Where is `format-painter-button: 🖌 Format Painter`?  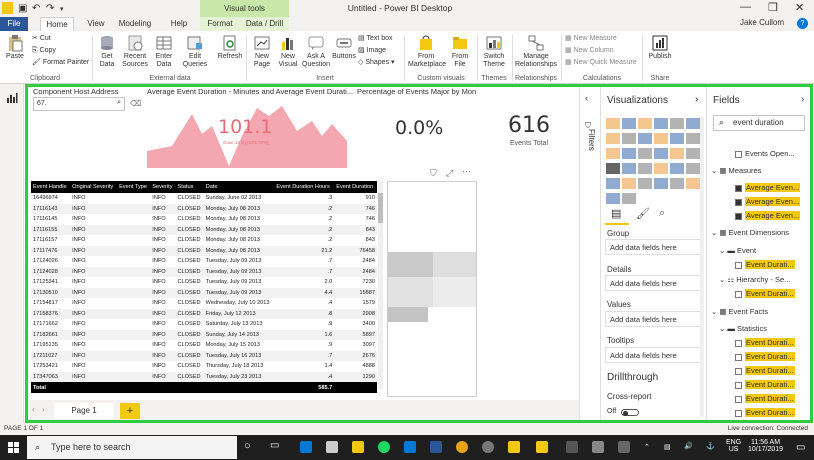 format-painter-button: 🖌 Format Painter is located at coordinates (60, 63).